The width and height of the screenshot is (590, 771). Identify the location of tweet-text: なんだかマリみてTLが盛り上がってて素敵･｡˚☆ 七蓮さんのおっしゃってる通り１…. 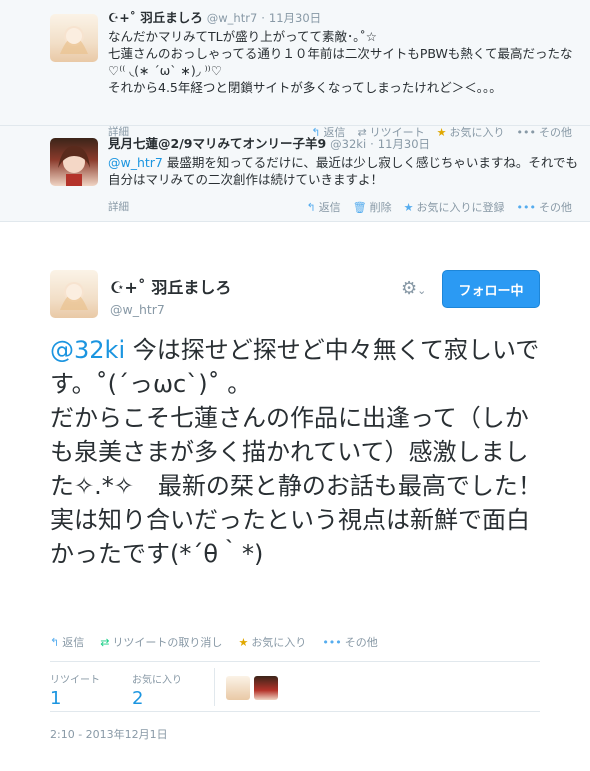
(343, 62).